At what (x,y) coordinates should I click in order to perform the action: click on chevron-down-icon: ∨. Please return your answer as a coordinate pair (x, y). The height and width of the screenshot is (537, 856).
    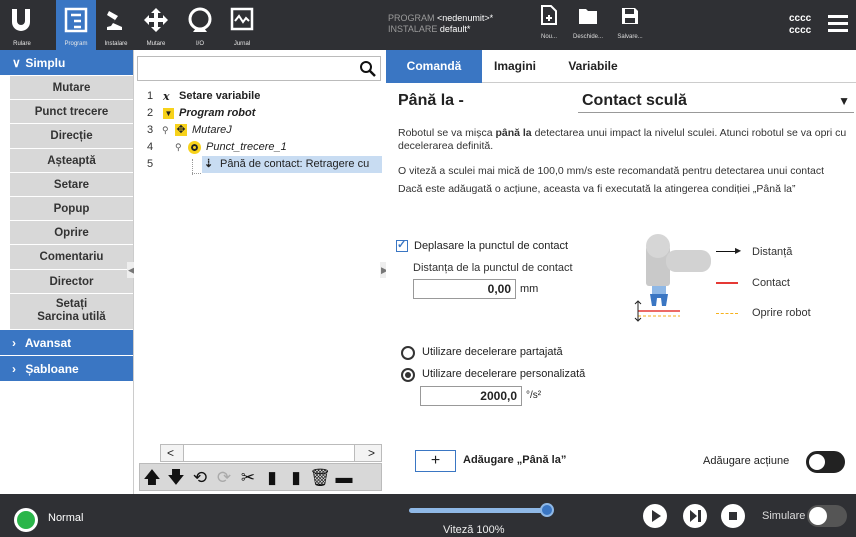
    Looking at the image, I should click on (16, 63).